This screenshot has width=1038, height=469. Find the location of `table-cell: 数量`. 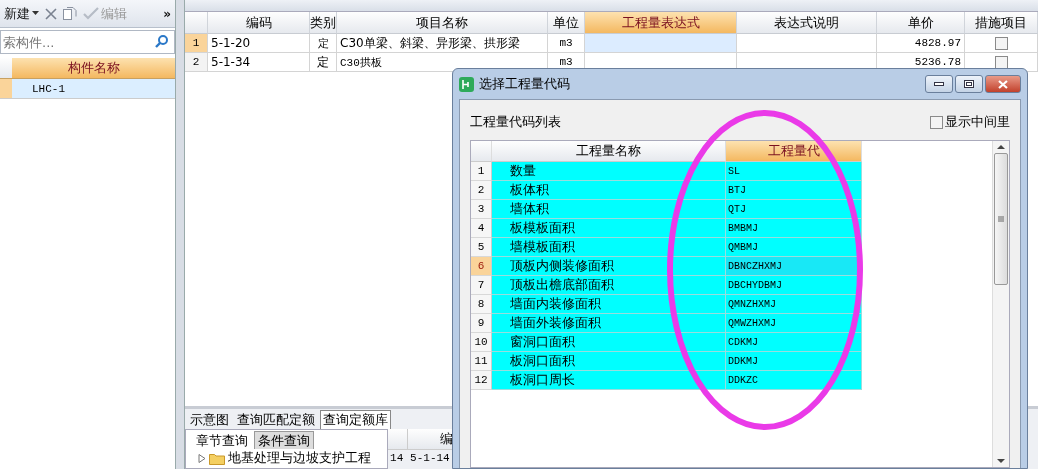

table-cell: 数量 is located at coordinates (523, 171).